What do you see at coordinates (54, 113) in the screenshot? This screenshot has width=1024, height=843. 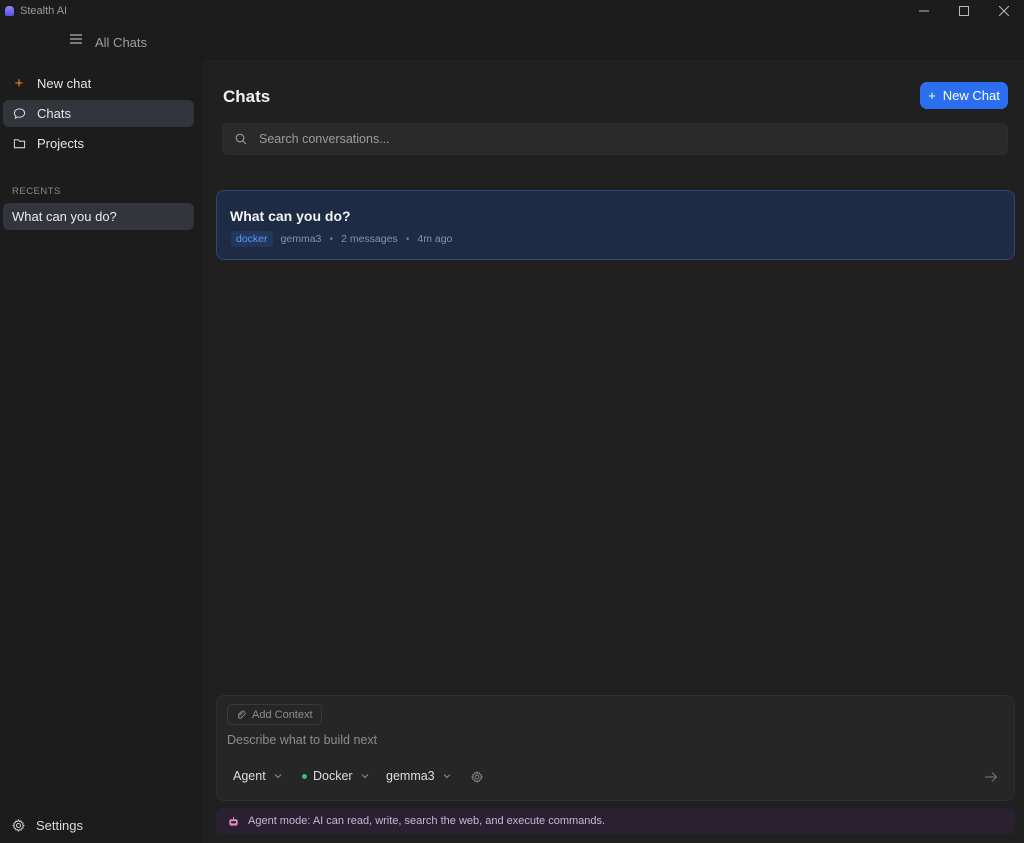 I see `sidebar-item-label: Chats` at bounding box center [54, 113].